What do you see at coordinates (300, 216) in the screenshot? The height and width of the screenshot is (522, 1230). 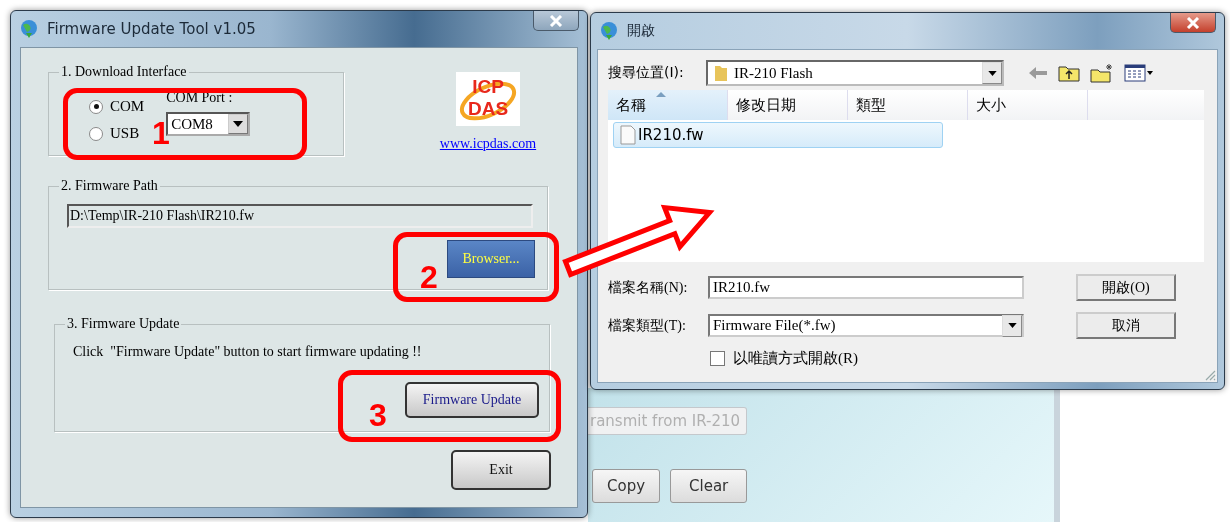 I see `path-field: D:\Temp\IR-210 Flash\IR210.fw` at bounding box center [300, 216].